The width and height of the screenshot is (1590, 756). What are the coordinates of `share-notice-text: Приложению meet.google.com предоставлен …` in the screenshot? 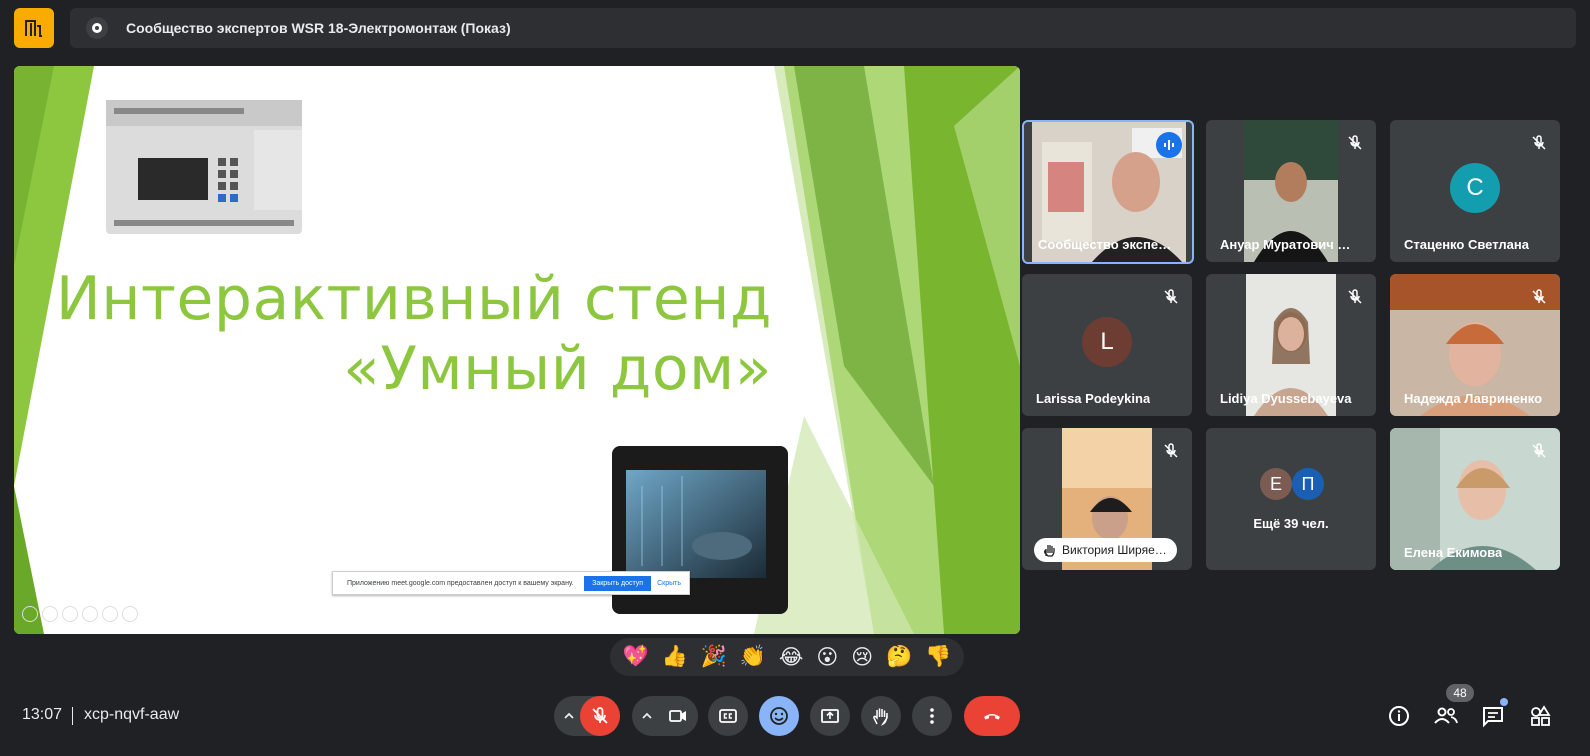 It's located at (460, 583).